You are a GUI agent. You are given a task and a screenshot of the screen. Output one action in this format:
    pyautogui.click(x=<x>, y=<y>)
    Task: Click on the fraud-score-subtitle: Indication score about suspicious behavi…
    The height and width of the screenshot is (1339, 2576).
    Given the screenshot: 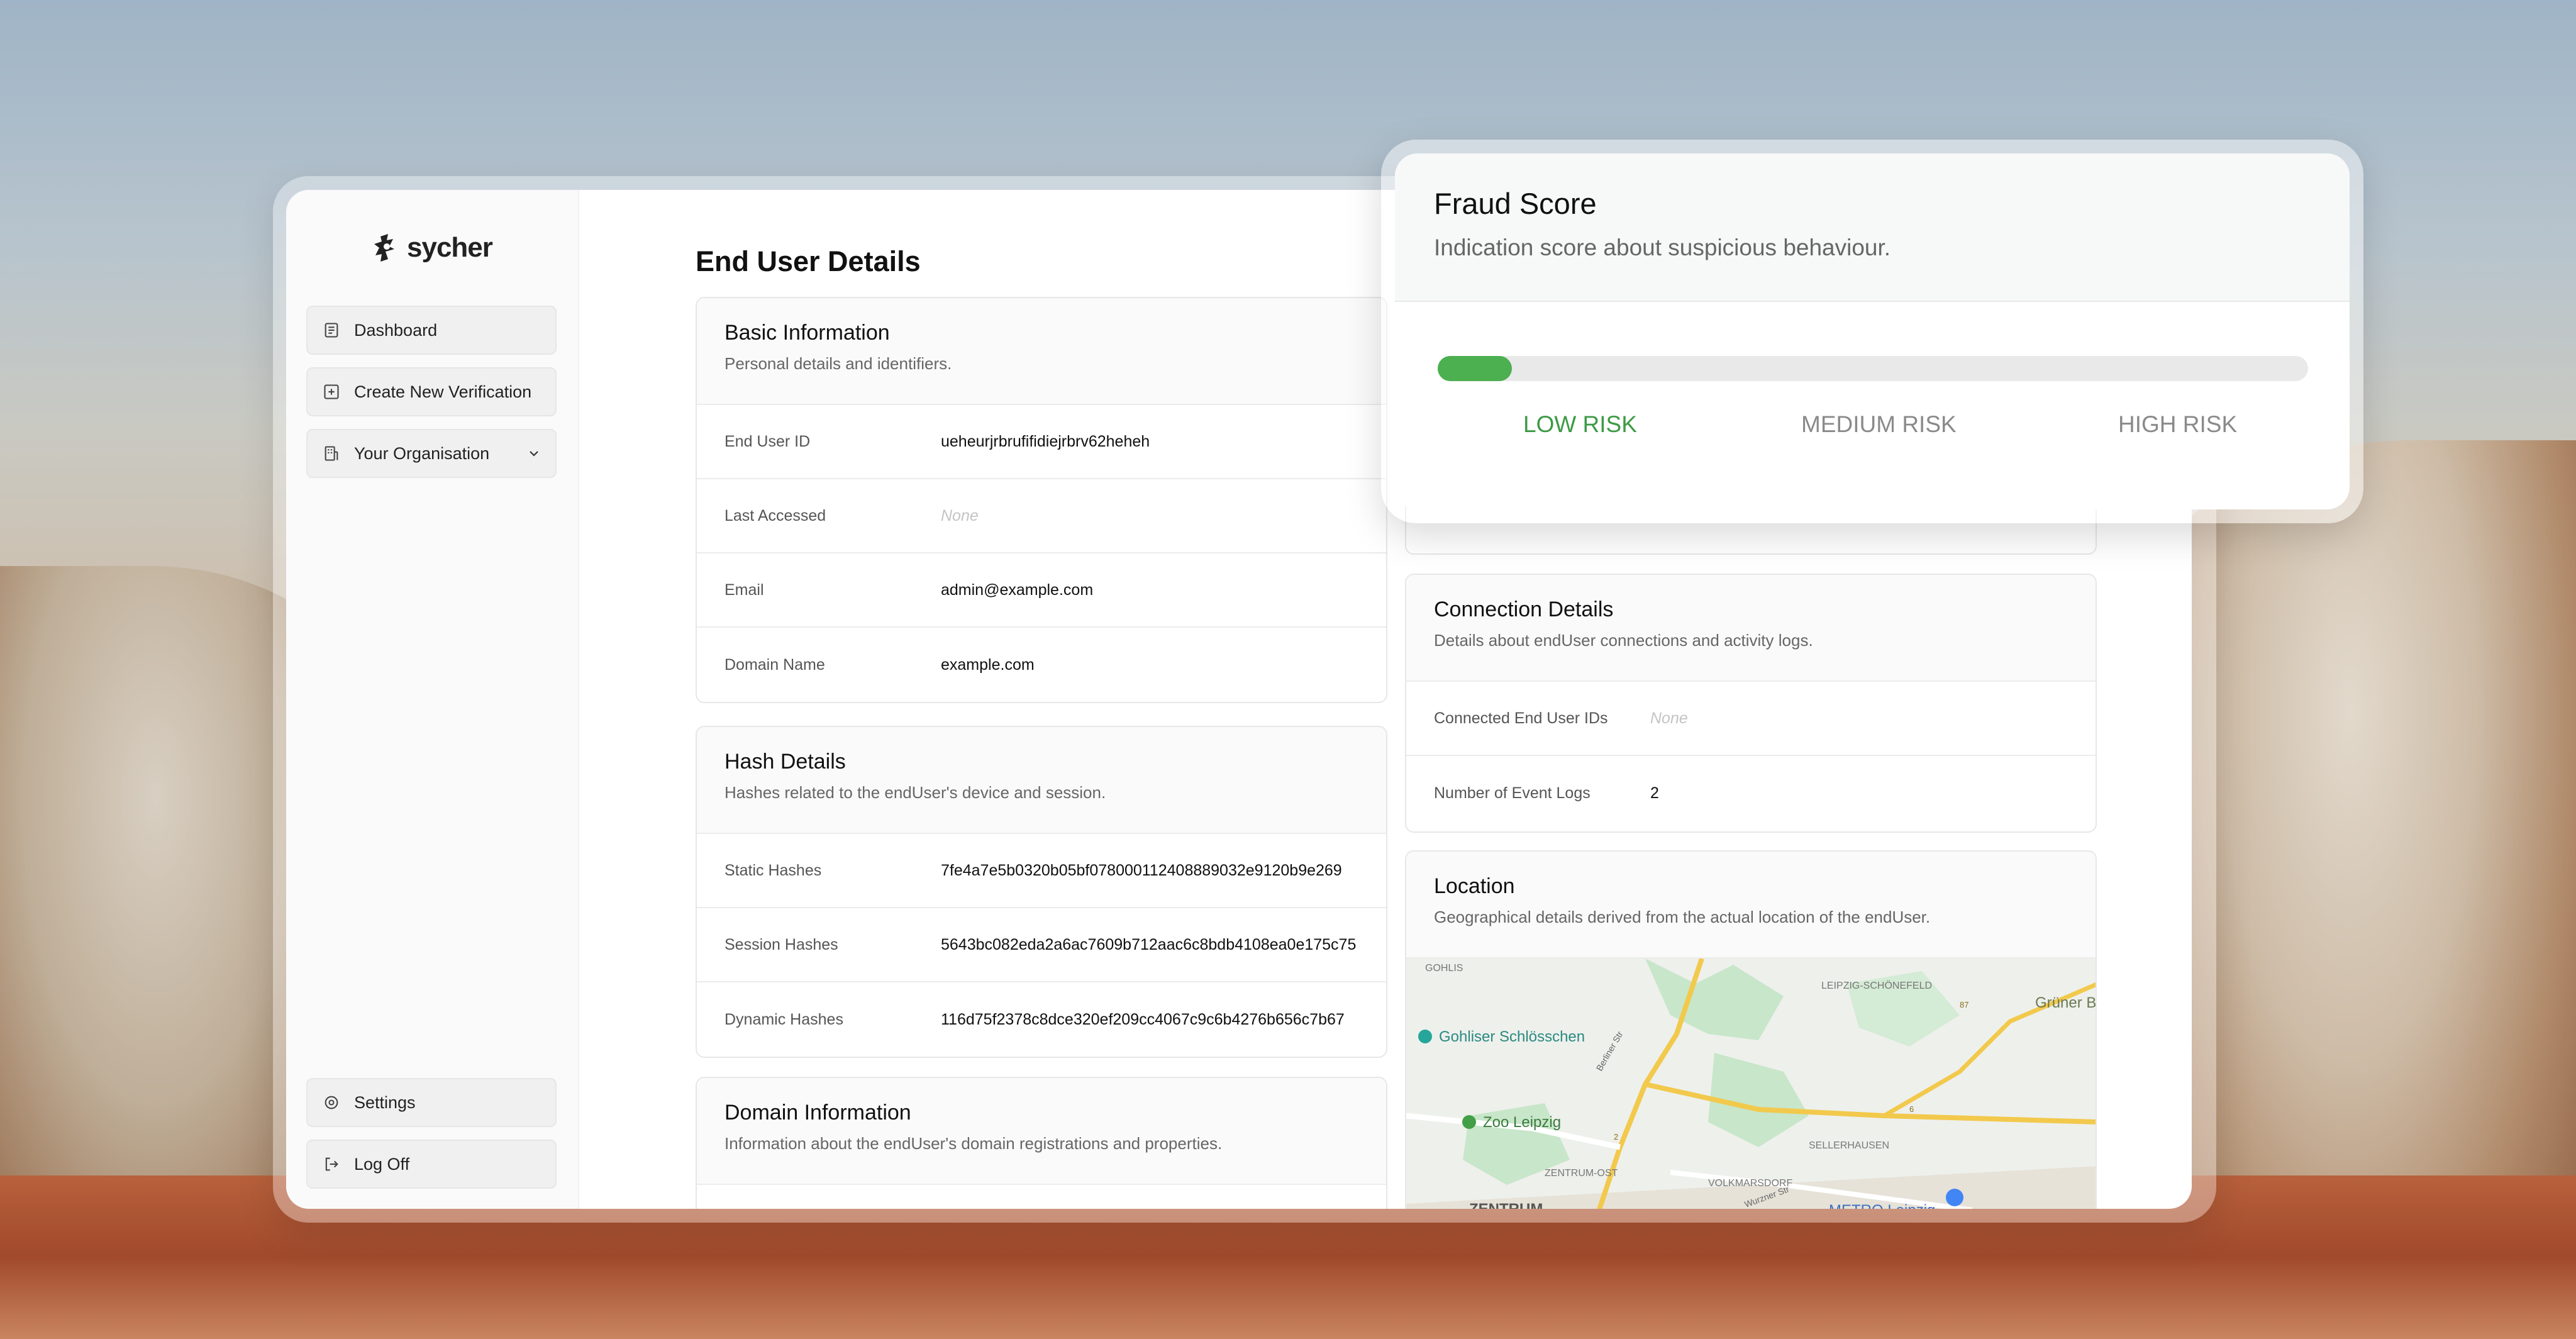 What is the action you would take?
    pyautogui.click(x=1662, y=248)
    